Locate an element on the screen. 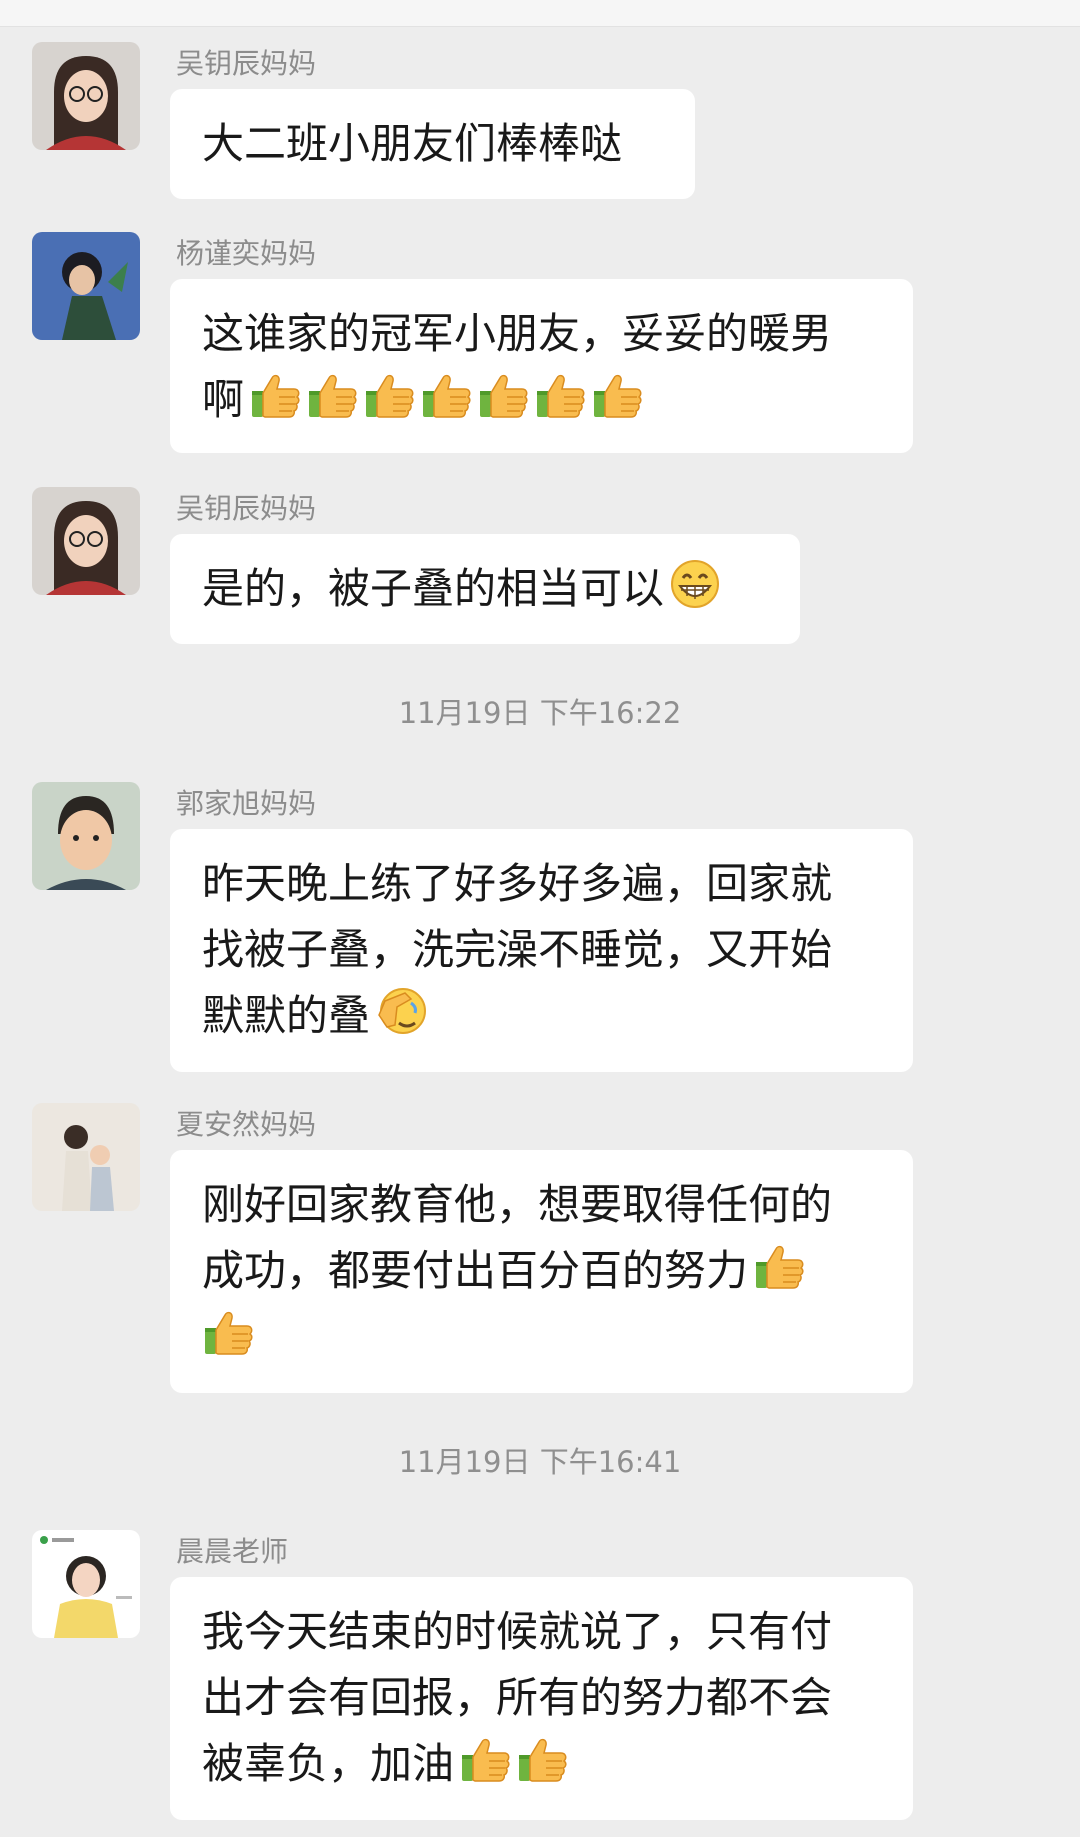 The height and width of the screenshot is (1837, 1080). message-bubble: 刚好回家教育他，想要取得任何的 成功，都要付出百分百的努力 is located at coordinates (541, 1271).